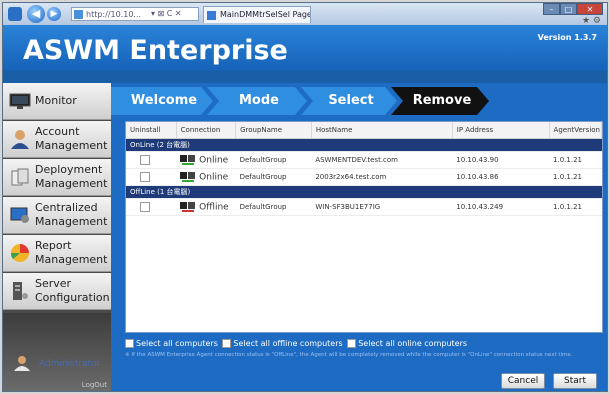 This screenshot has height=394, width=610. Describe the element at coordinates (259, 100) in the screenshot. I see `wizard-step-mode: Mode` at that location.